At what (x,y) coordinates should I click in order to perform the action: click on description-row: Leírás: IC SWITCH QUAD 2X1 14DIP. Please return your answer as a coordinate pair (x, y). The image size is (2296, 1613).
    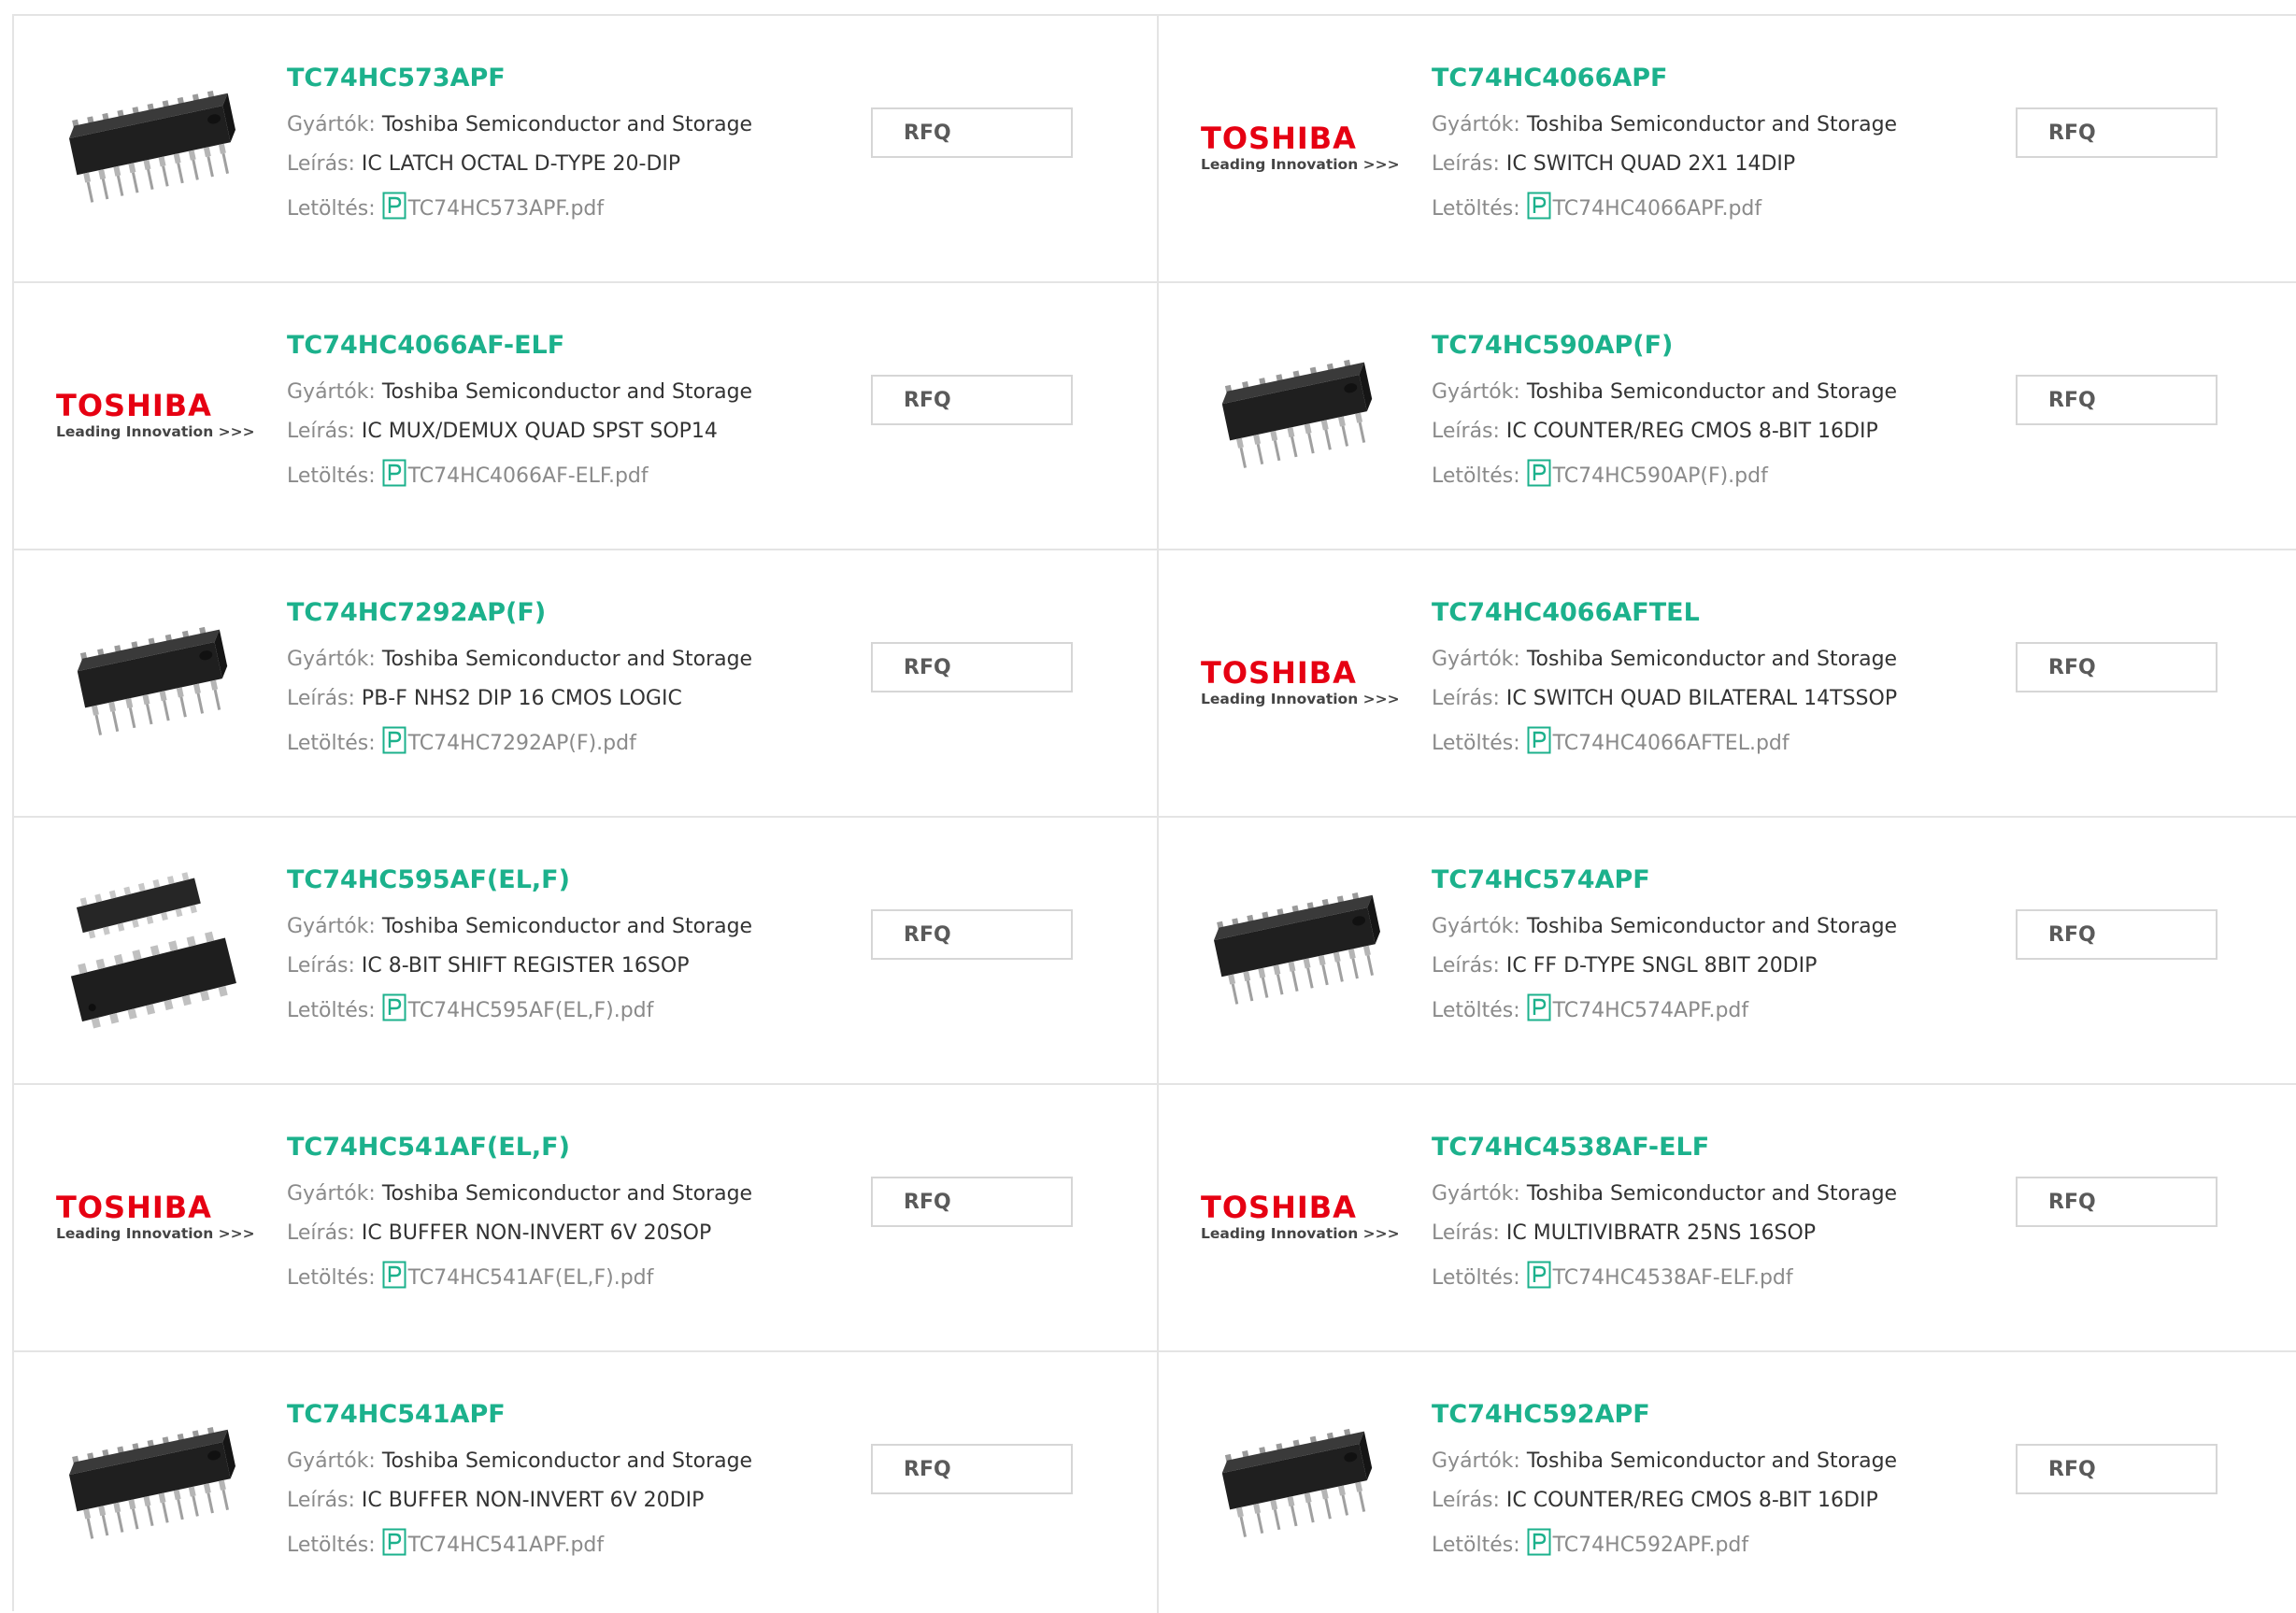
    Looking at the image, I should click on (1693, 164).